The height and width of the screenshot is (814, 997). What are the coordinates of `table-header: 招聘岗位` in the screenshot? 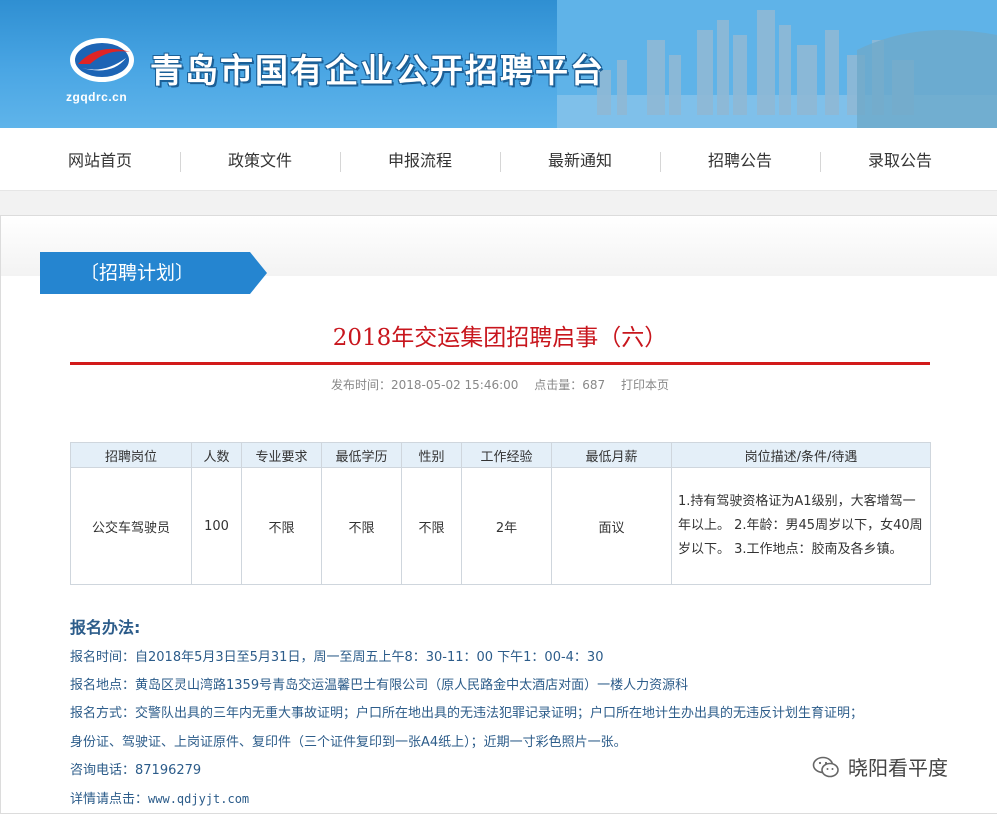 It's located at (131, 455).